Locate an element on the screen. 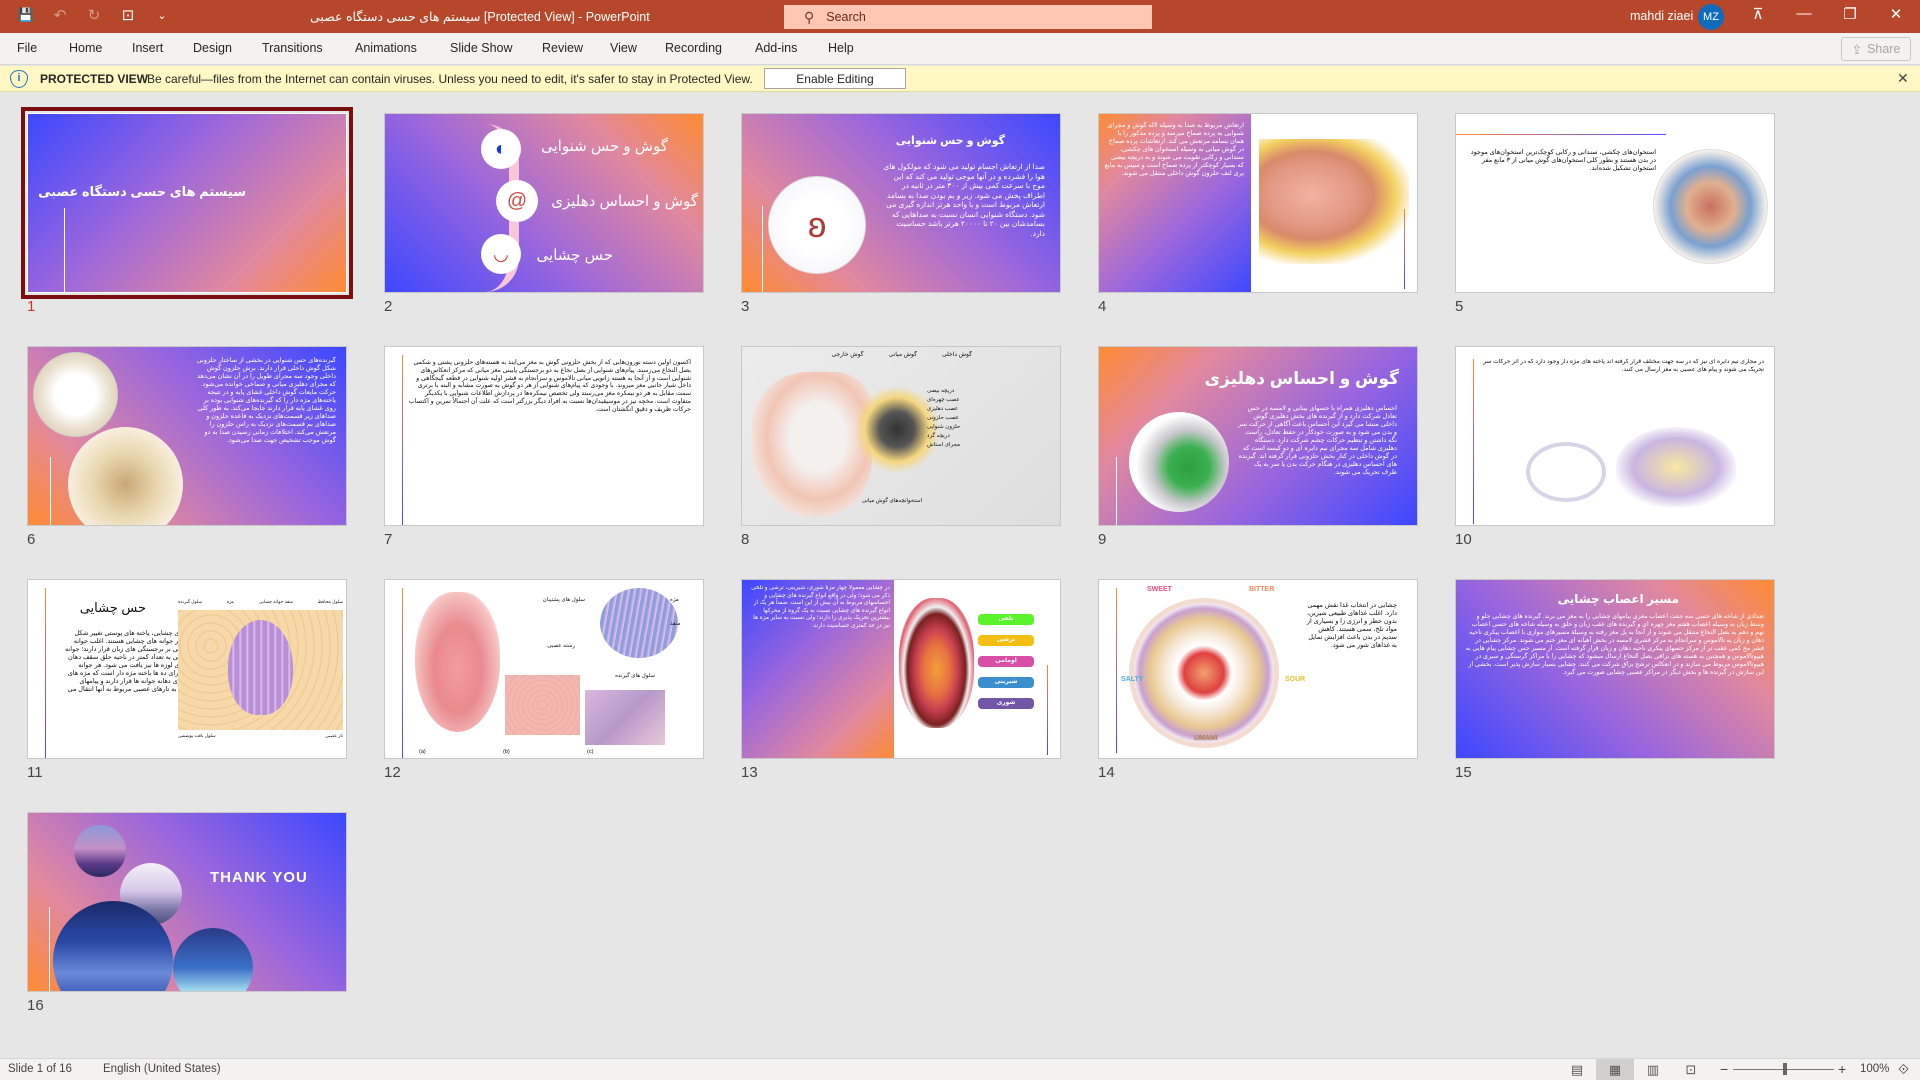  tab-recording: Recording is located at coordinates (693, 48).